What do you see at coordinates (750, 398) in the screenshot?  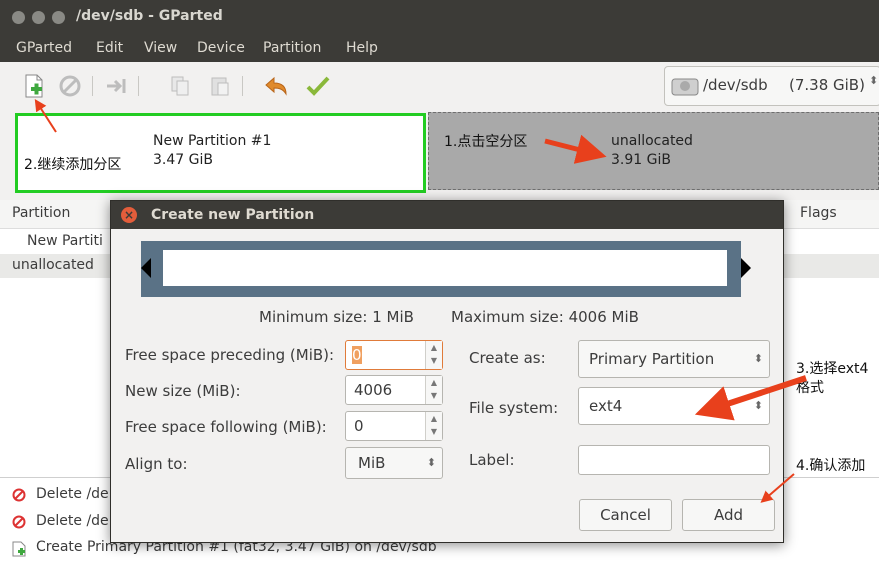 I see `arrow-step3-icon` at bounding box center [750, 398].